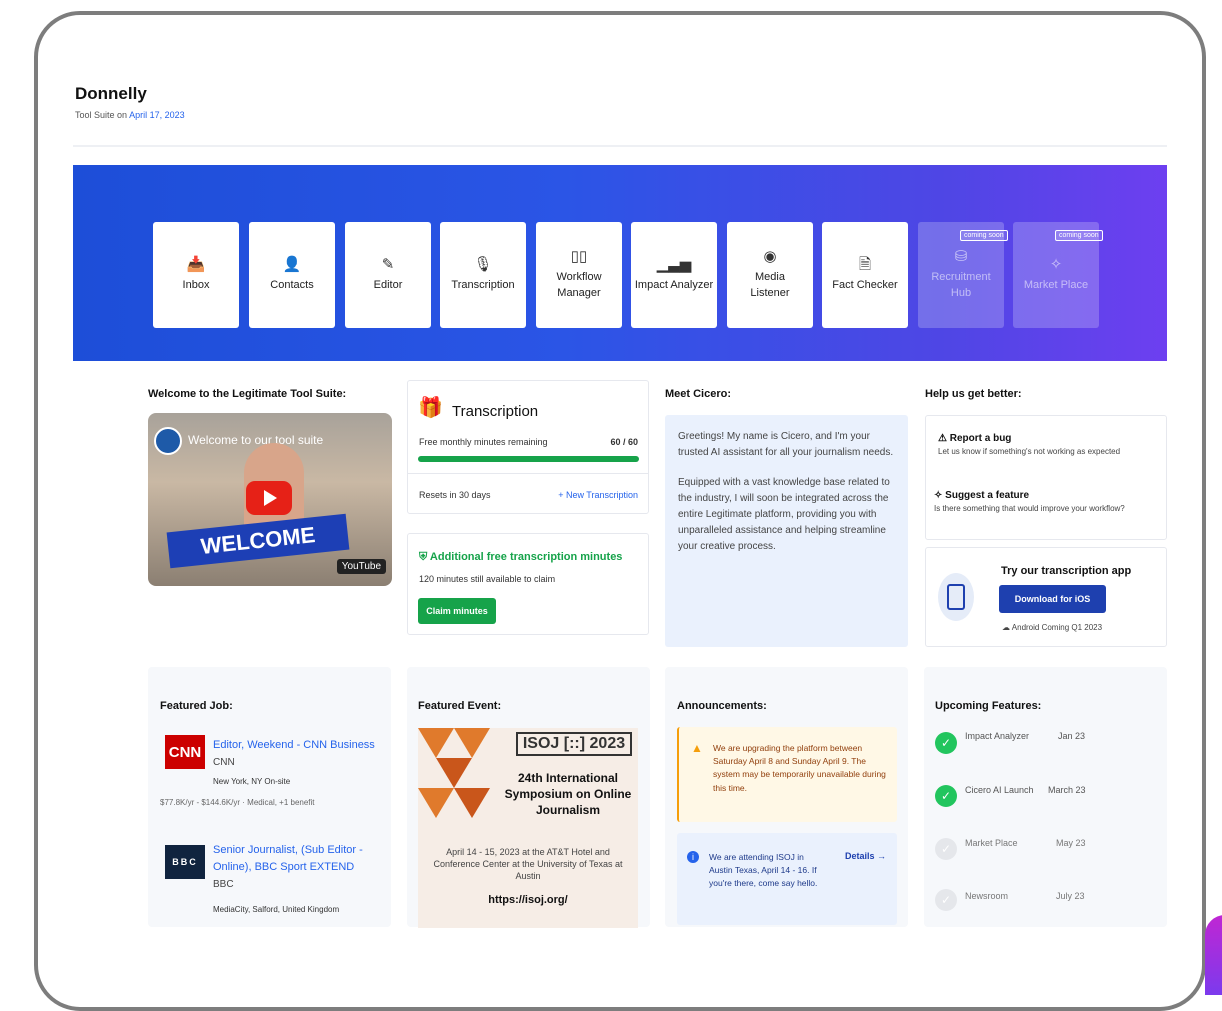 The height and width of the screenshot is (1011, 1222). I want to click on feature-name: Cicero AI Launch, so click(999, 790).